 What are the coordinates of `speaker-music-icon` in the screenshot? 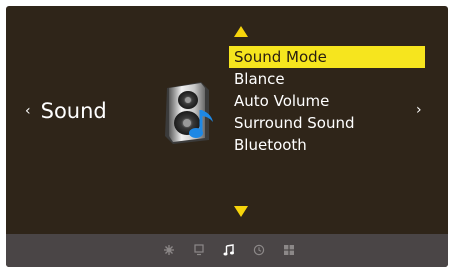 It's located at (189, 113).